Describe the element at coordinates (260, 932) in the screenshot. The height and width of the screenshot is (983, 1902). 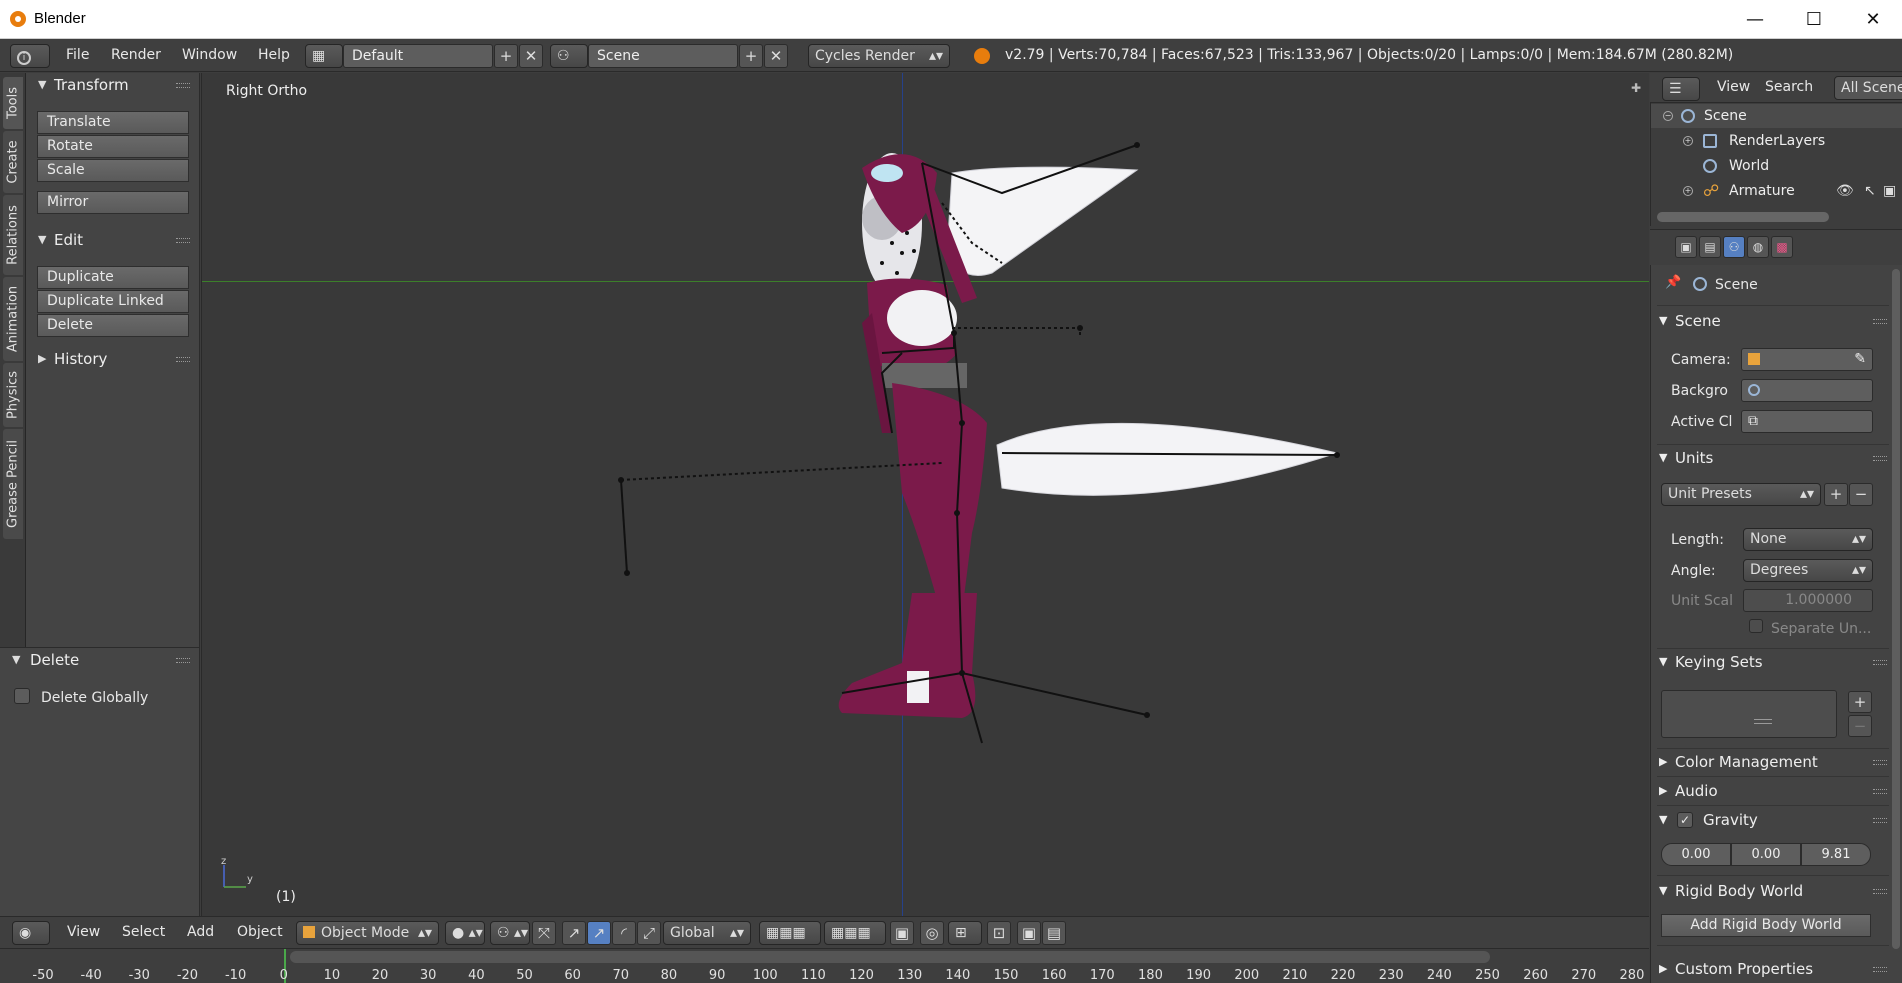
I see `menu-object: Object` at that location.